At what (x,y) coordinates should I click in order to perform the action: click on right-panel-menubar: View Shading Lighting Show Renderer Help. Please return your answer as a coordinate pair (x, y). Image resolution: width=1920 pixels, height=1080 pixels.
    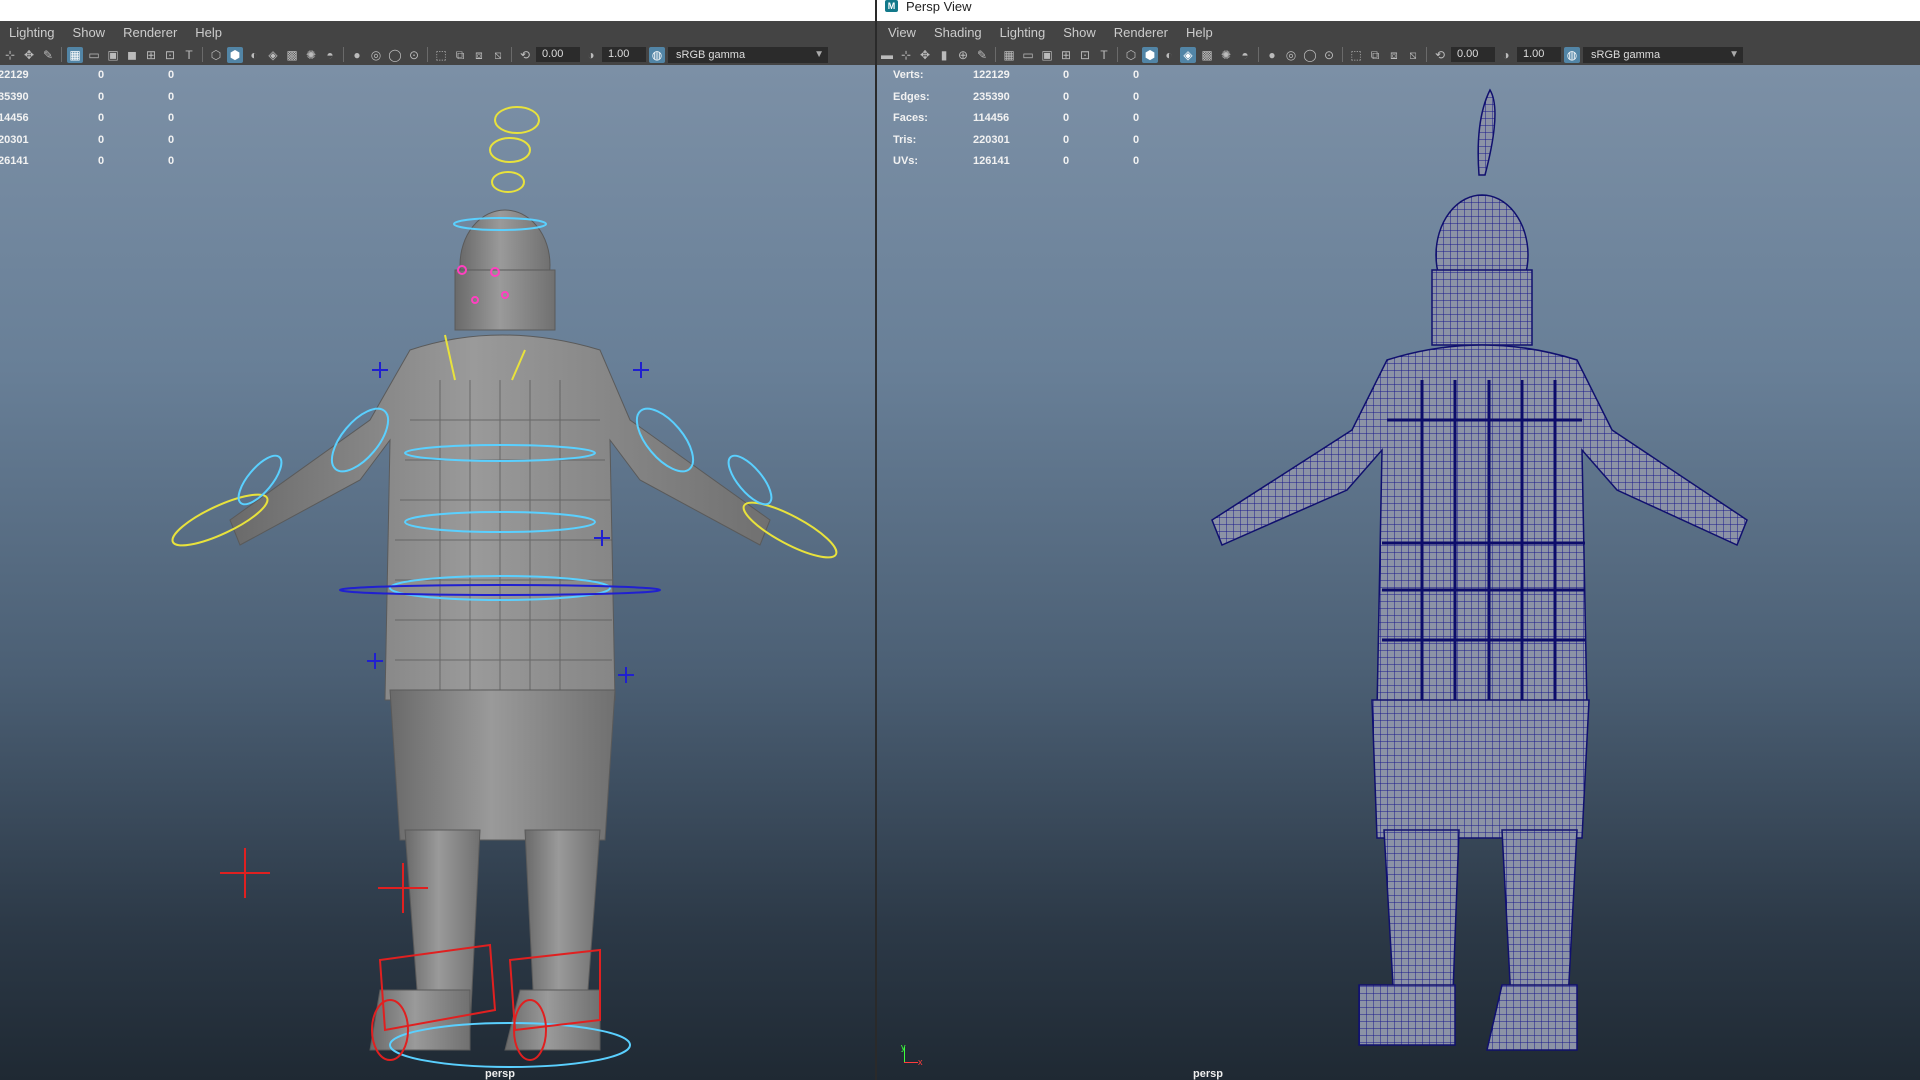
    Looking at the image, I should click on (1398, 32).